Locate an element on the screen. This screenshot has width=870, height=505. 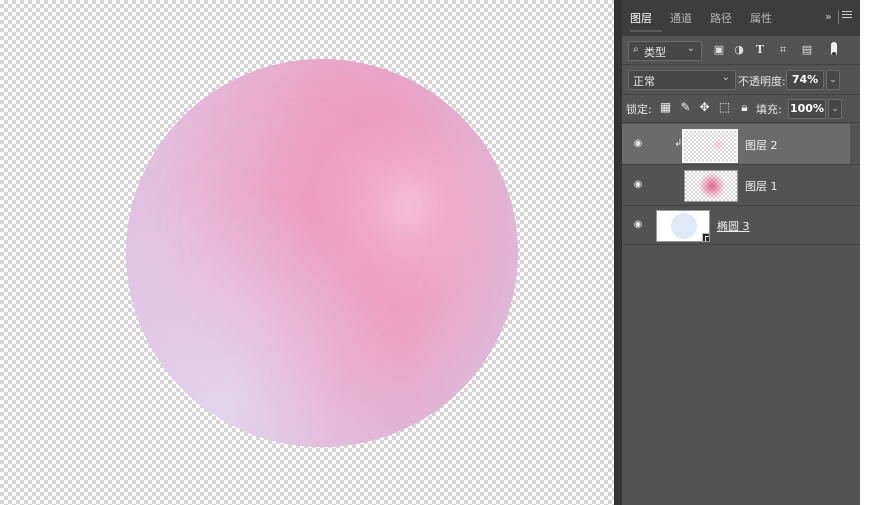
fill-slider-toggle: ⌄ is located at coordinates (835, 109).